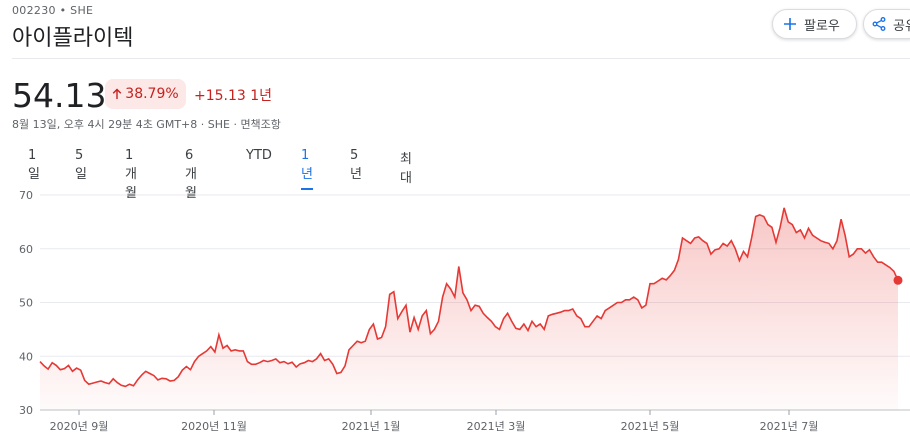 This screenshot has height=443, width=910. Describe the element at coordinates (901, 26) in the screenshot. I see `share-label: 공유` at that location.